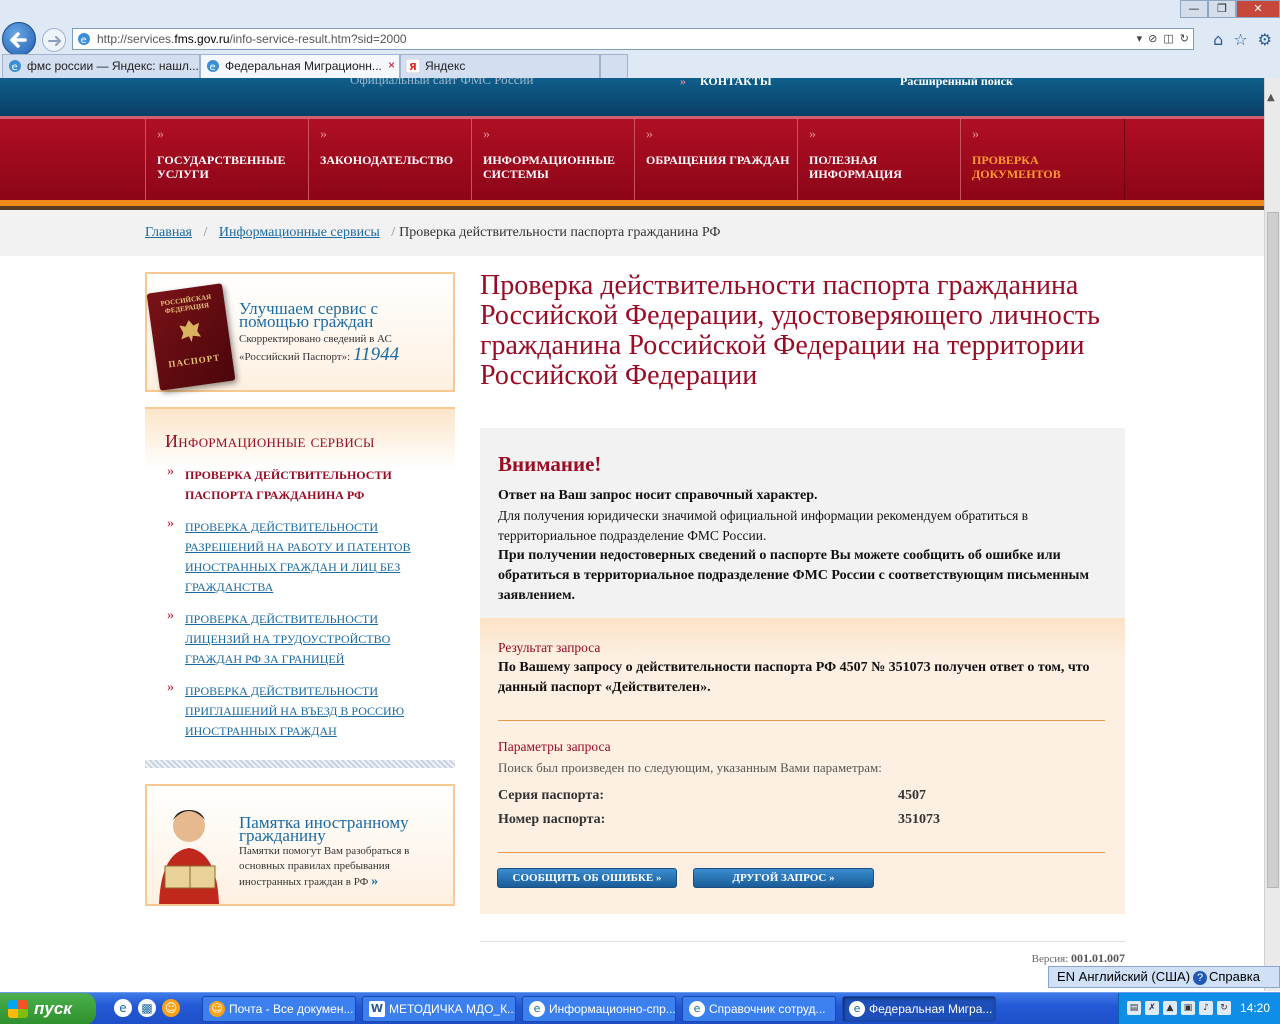  I want to click on desktop-icon: ▩, so click(147, 1008).